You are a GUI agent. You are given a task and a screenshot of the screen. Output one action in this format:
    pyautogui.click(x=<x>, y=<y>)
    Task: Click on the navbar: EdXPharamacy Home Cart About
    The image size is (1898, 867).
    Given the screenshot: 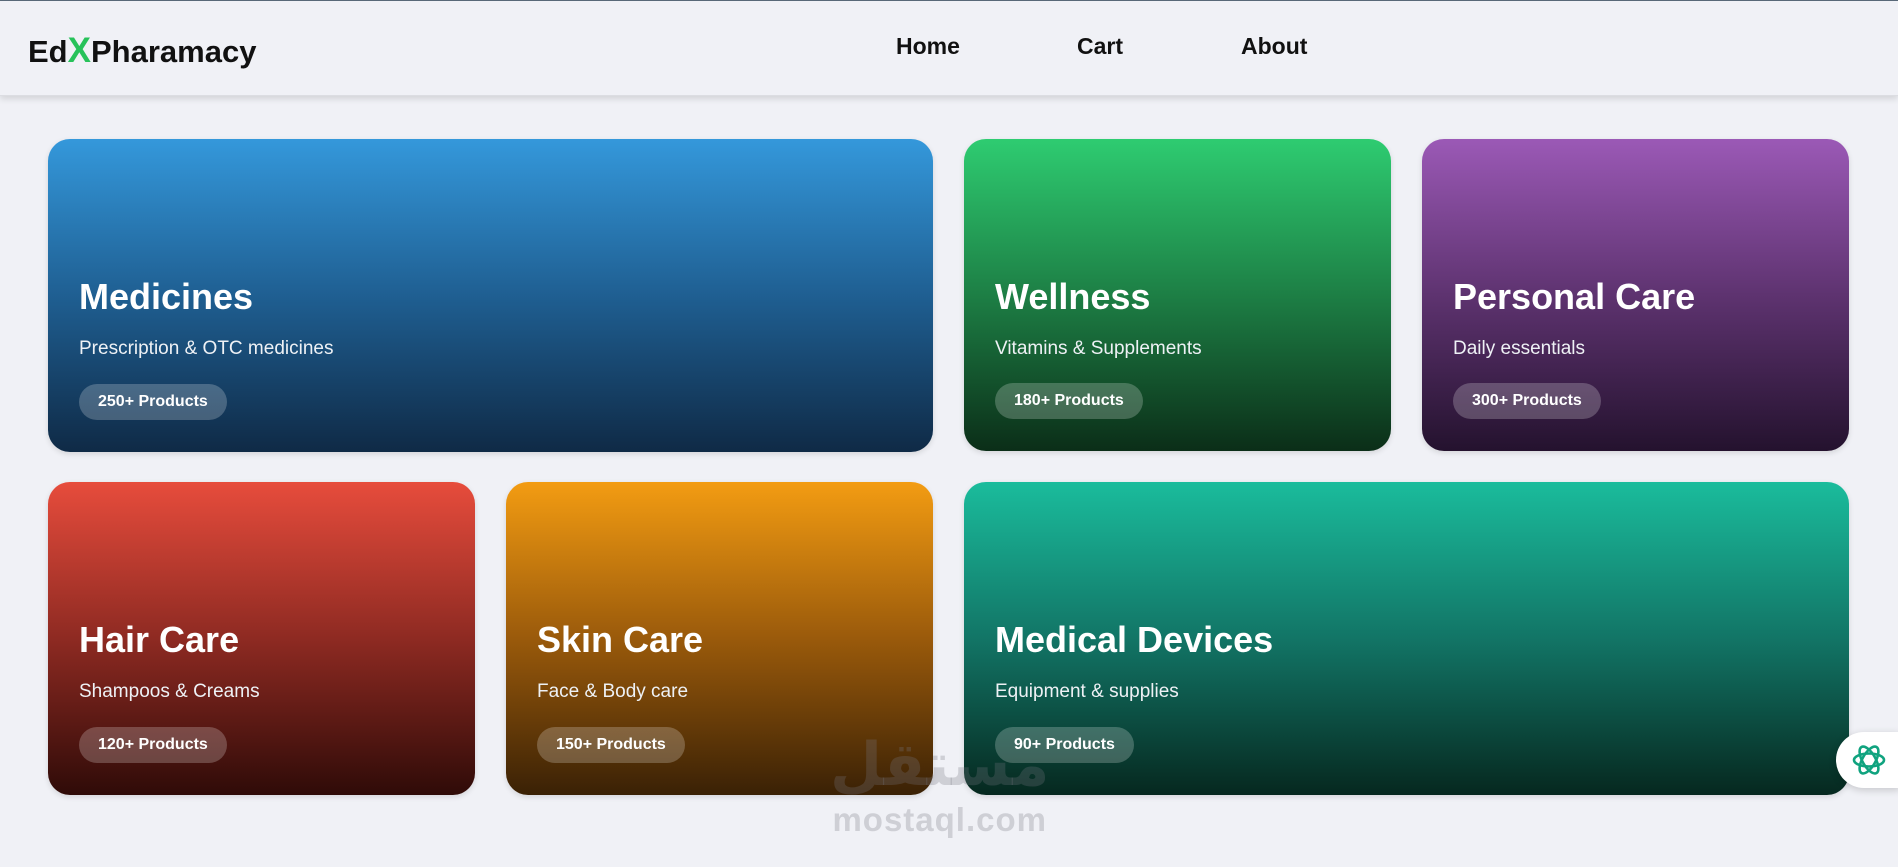 What is the action you would take?
    pyautogui.click(x=949, y=48)
    